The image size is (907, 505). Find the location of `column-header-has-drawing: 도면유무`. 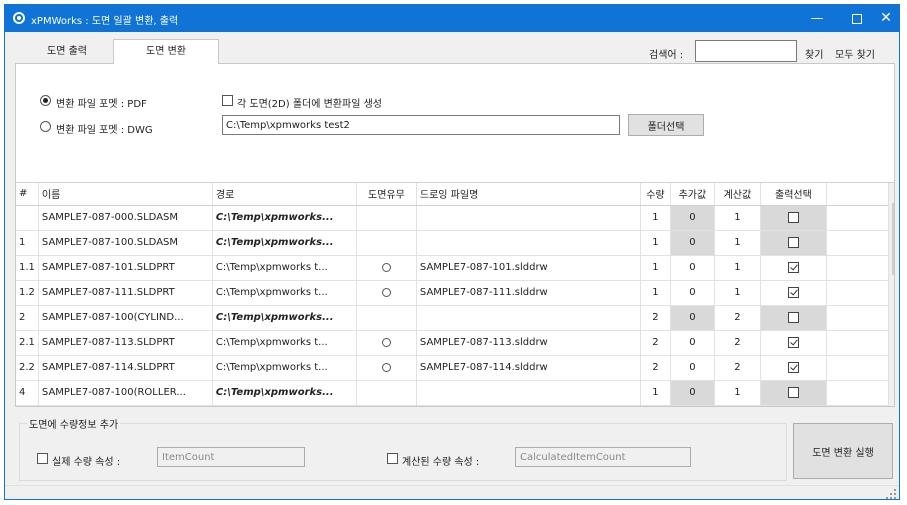

column-header-has-drawing: 도면유무 is located at coordinates (386, 194).